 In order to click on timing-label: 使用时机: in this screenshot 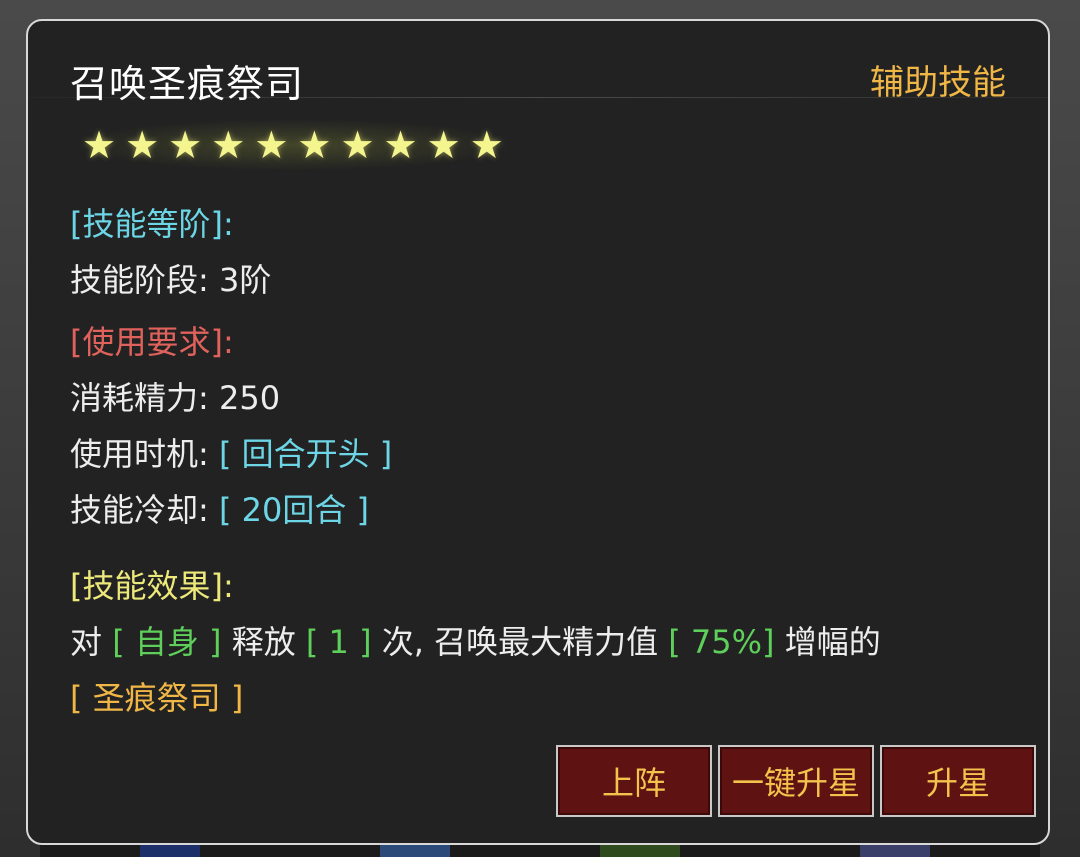, I will do `click(144, 454)`.